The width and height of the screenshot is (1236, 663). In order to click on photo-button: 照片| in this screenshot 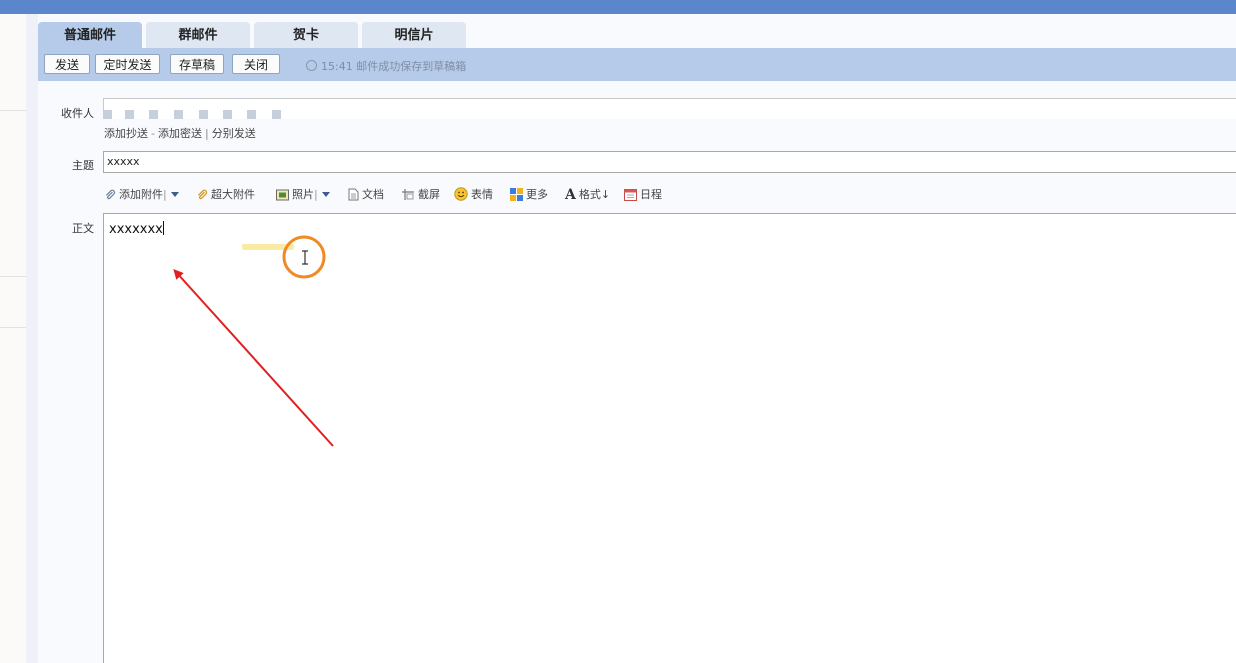, I will do `click(303, 195)`.